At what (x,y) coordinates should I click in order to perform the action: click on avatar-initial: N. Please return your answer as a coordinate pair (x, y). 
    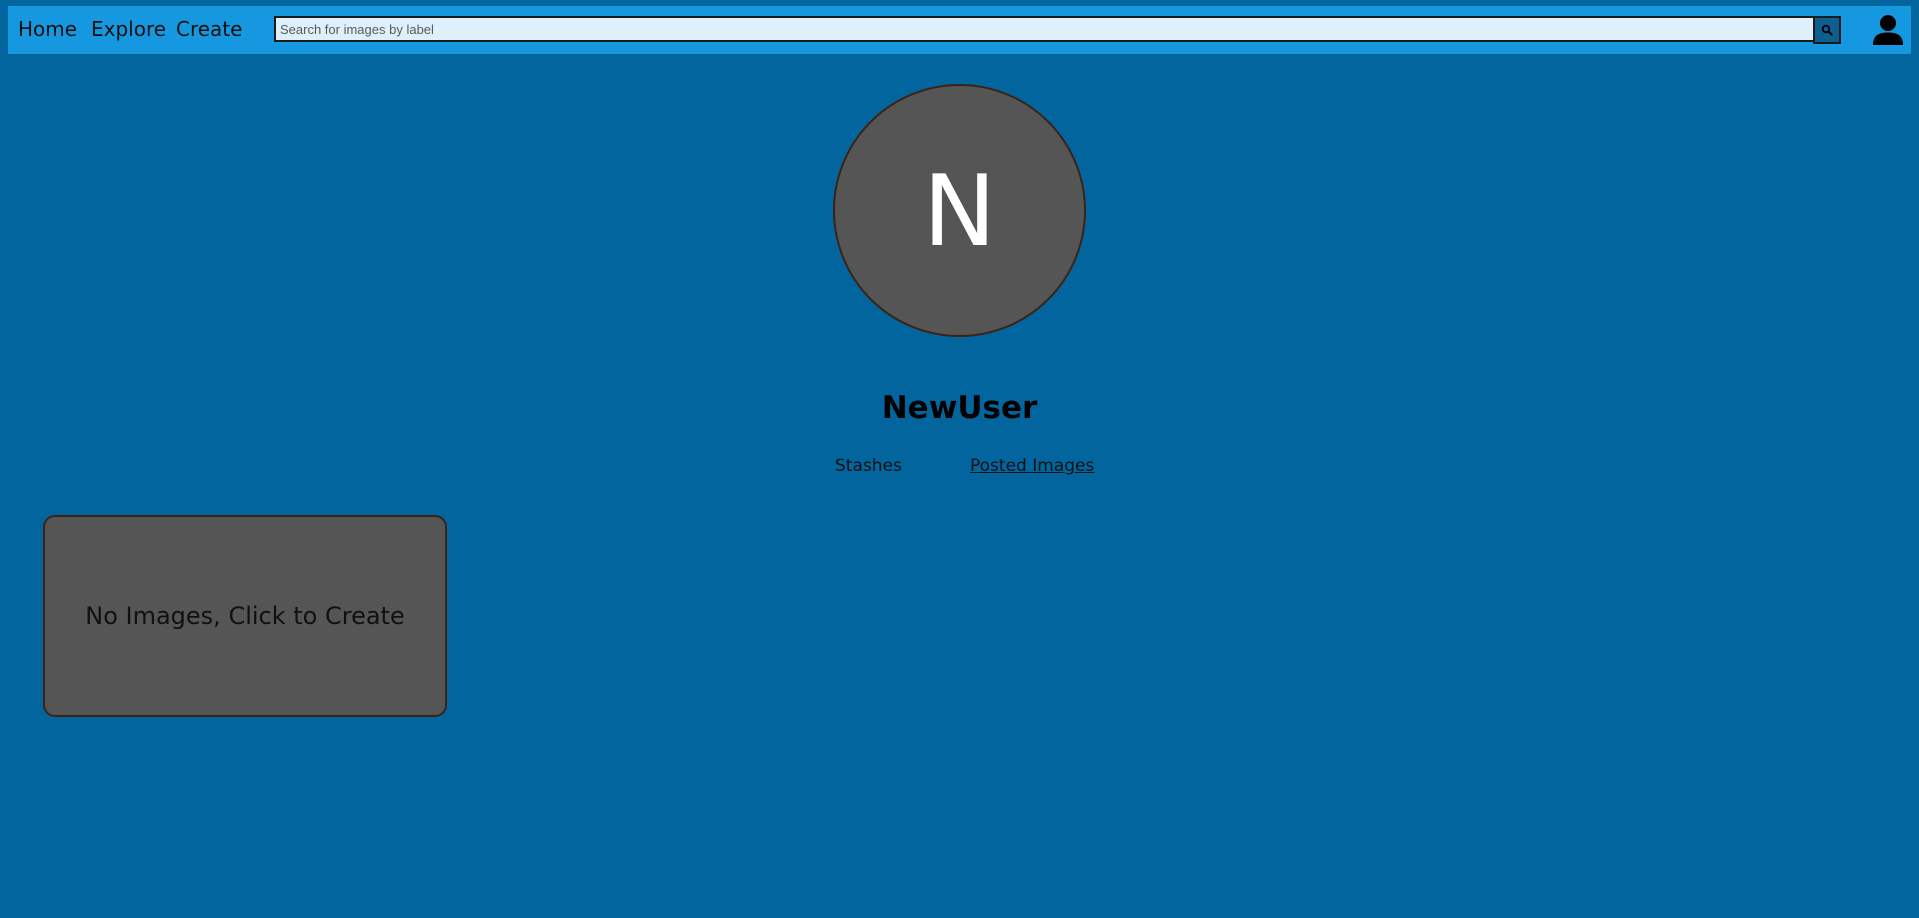
    Looking at the image, I should click on (959, 211).